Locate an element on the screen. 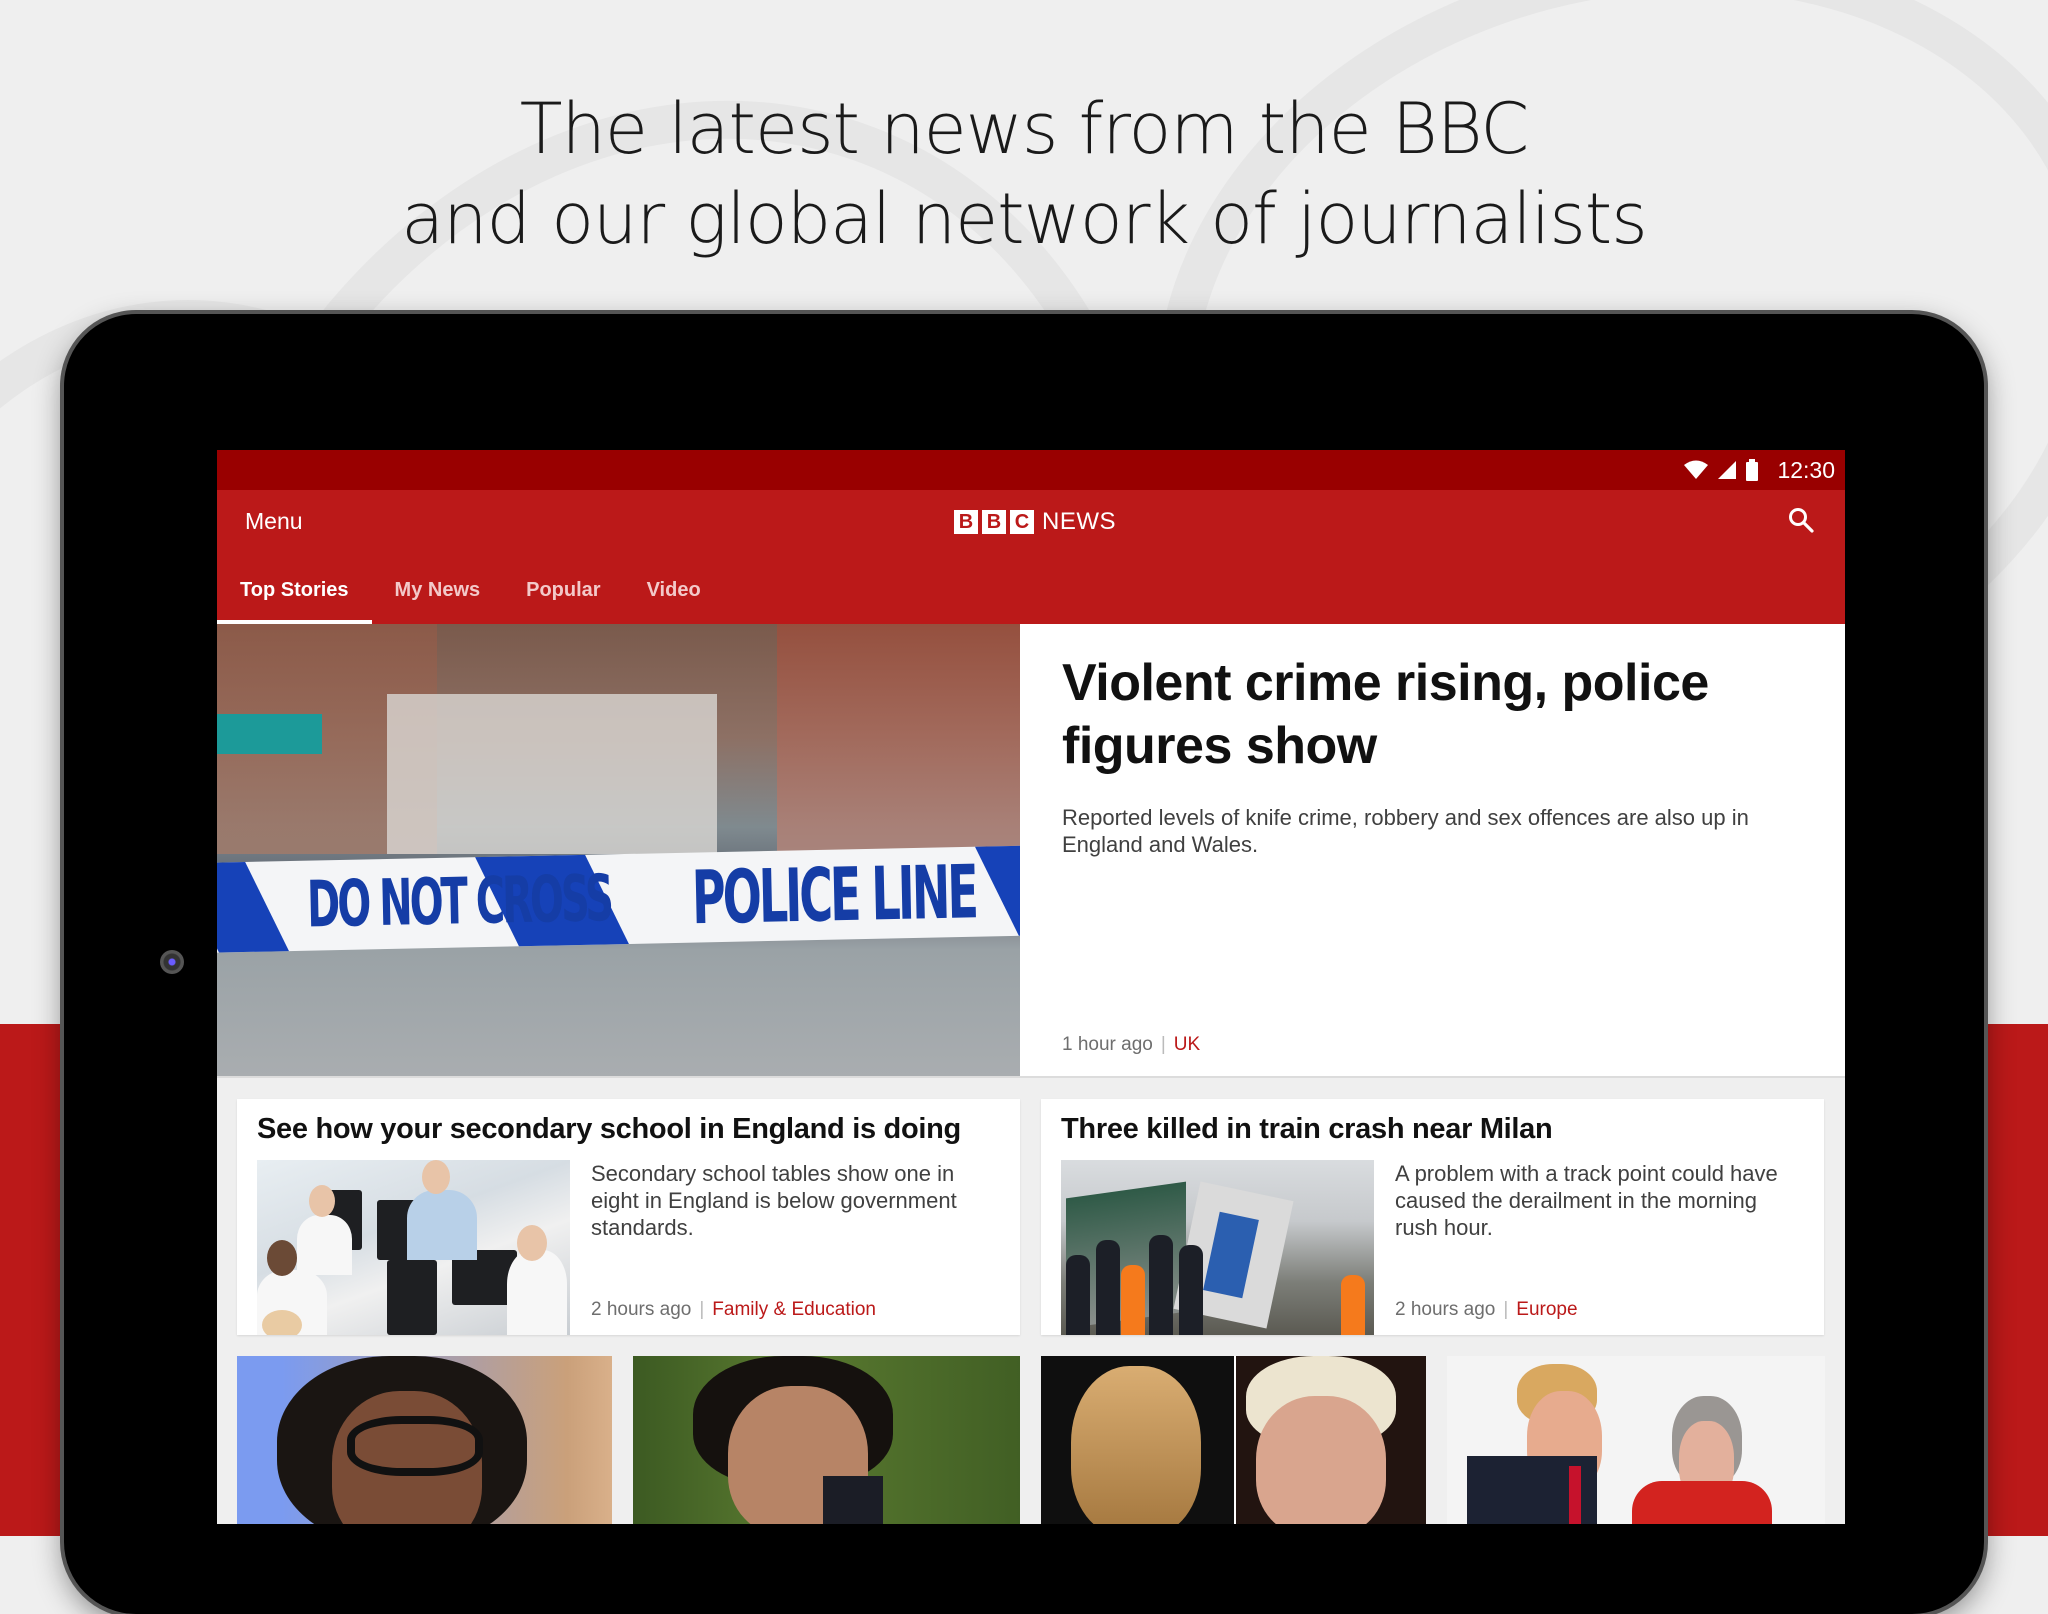 The image size is (2048, 1614). story-meta: 2 hours ago | Family & Education is located at coordinates (733, 1310).